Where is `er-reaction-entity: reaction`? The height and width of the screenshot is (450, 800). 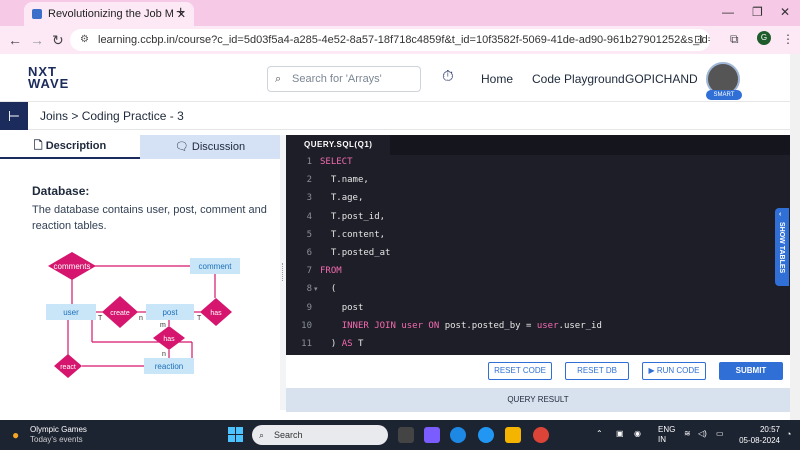
er-reaction-entity: reaction is located at coordinates (169, 366).